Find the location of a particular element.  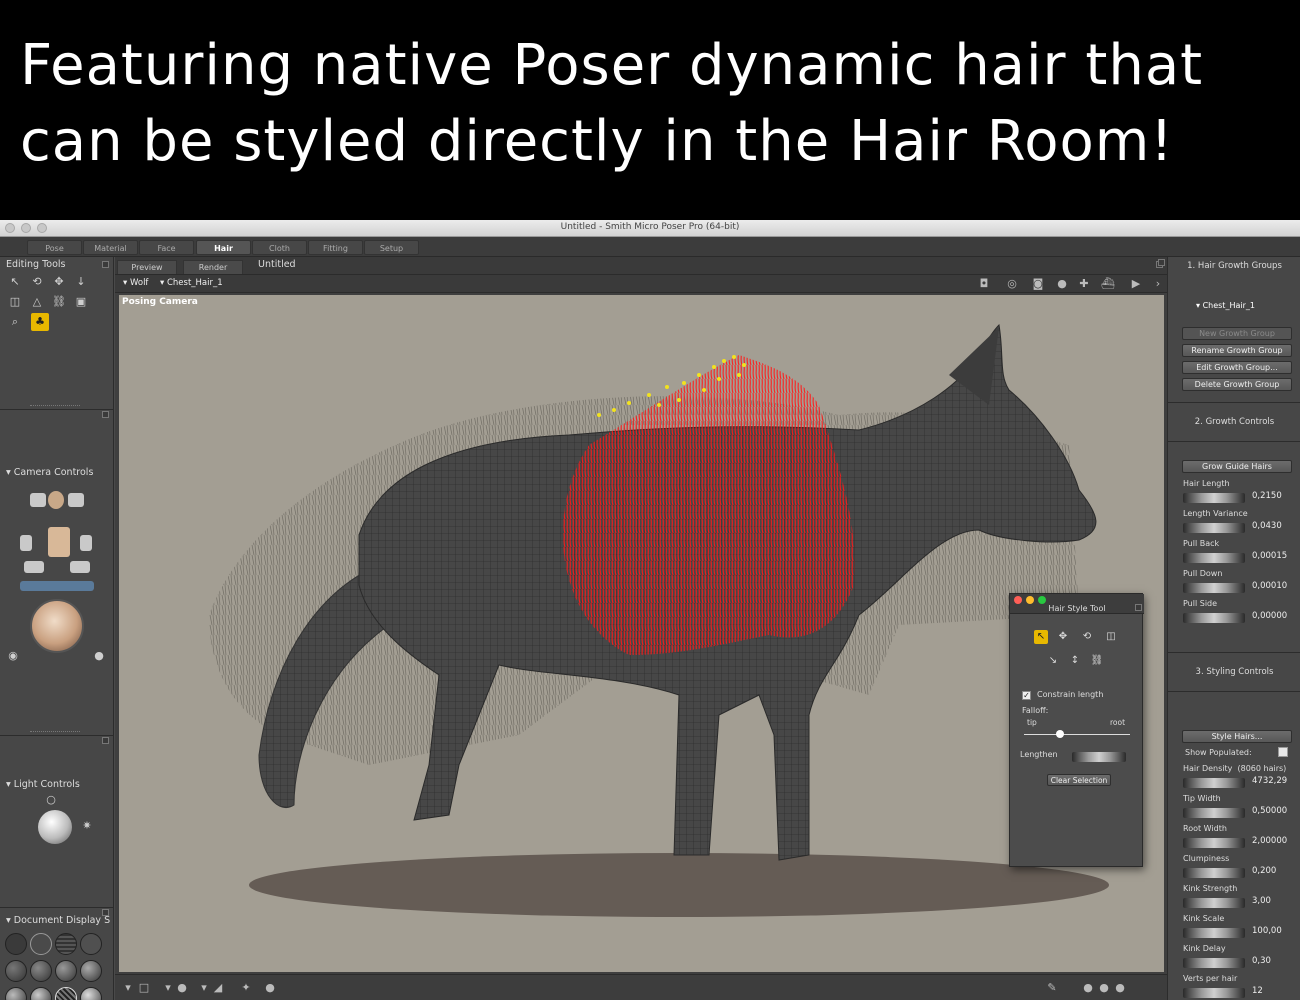

verts-per-hair-dial is located at coordinates (1214, 993).